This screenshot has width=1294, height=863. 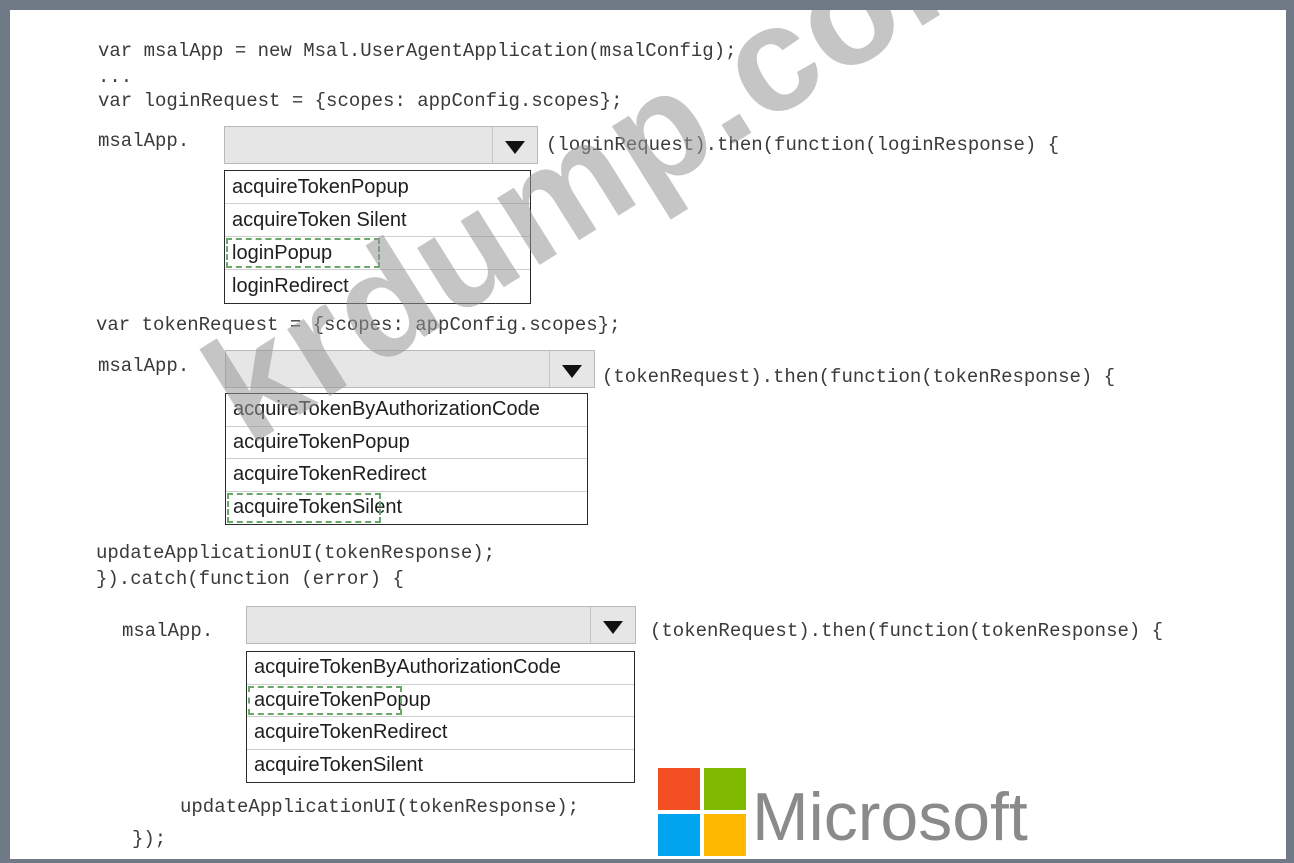 What do you see at coordinates (250, 579) in the screenshot?
I see `code-line-catch: }).catch(function (error) {` at bounding box center [250, 579].